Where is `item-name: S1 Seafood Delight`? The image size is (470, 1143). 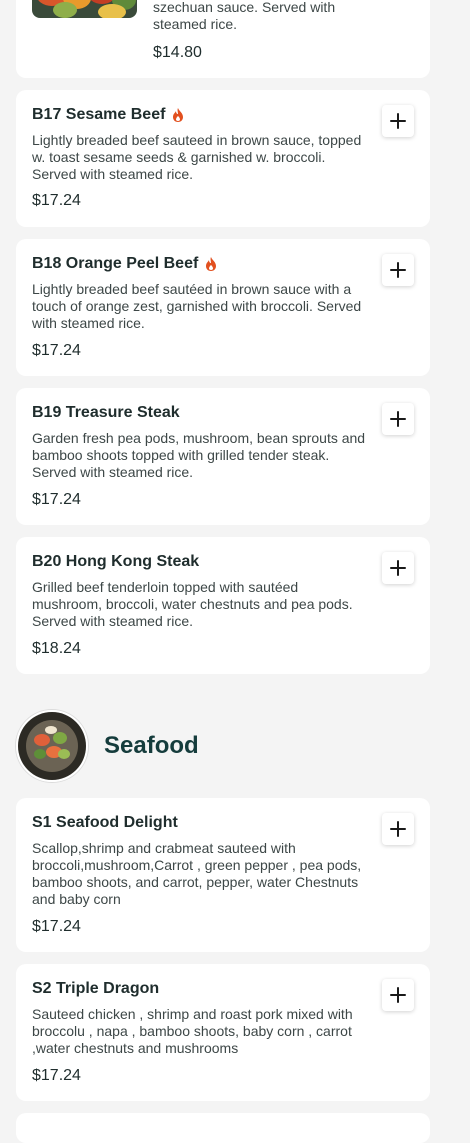 item-name: S1 Seafood Delight is located at coordinates (105, 822).